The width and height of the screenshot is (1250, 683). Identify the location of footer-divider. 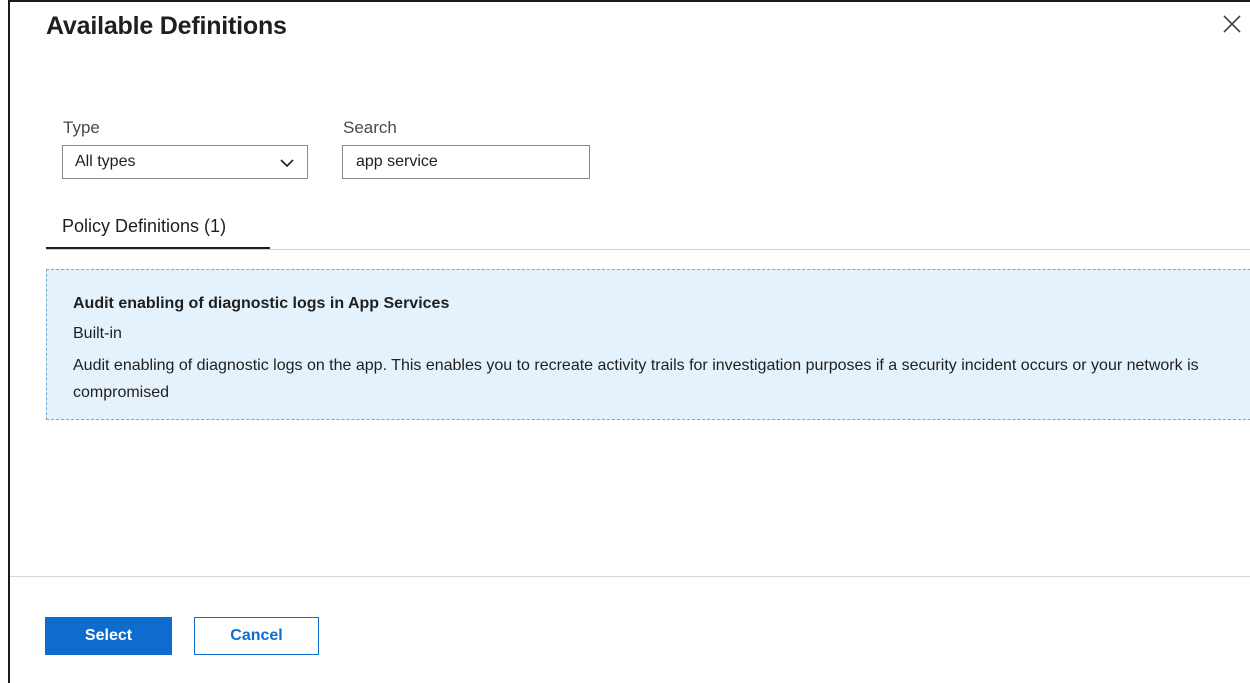
(630, 576).